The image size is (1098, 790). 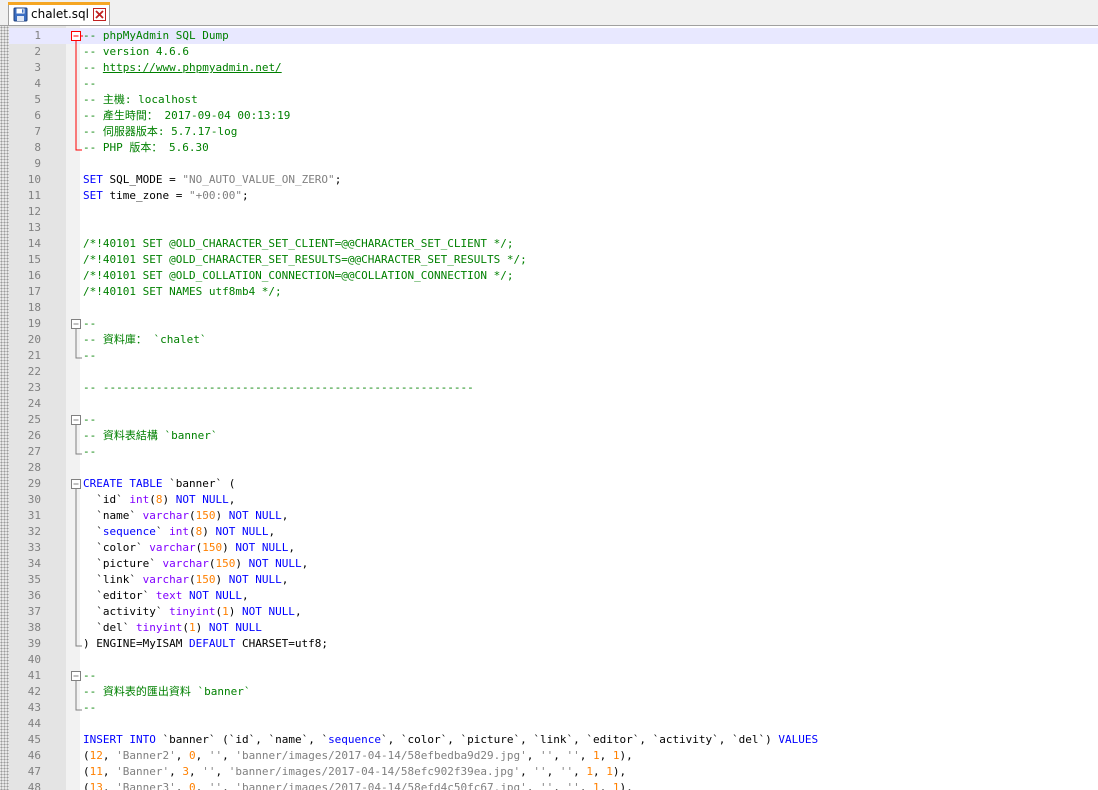 What do you see at coordinates (553, 436) in the screenshot?
I see `code-line: 26 -- 資料表結構 `banner`` at bounding box center [553, 436].